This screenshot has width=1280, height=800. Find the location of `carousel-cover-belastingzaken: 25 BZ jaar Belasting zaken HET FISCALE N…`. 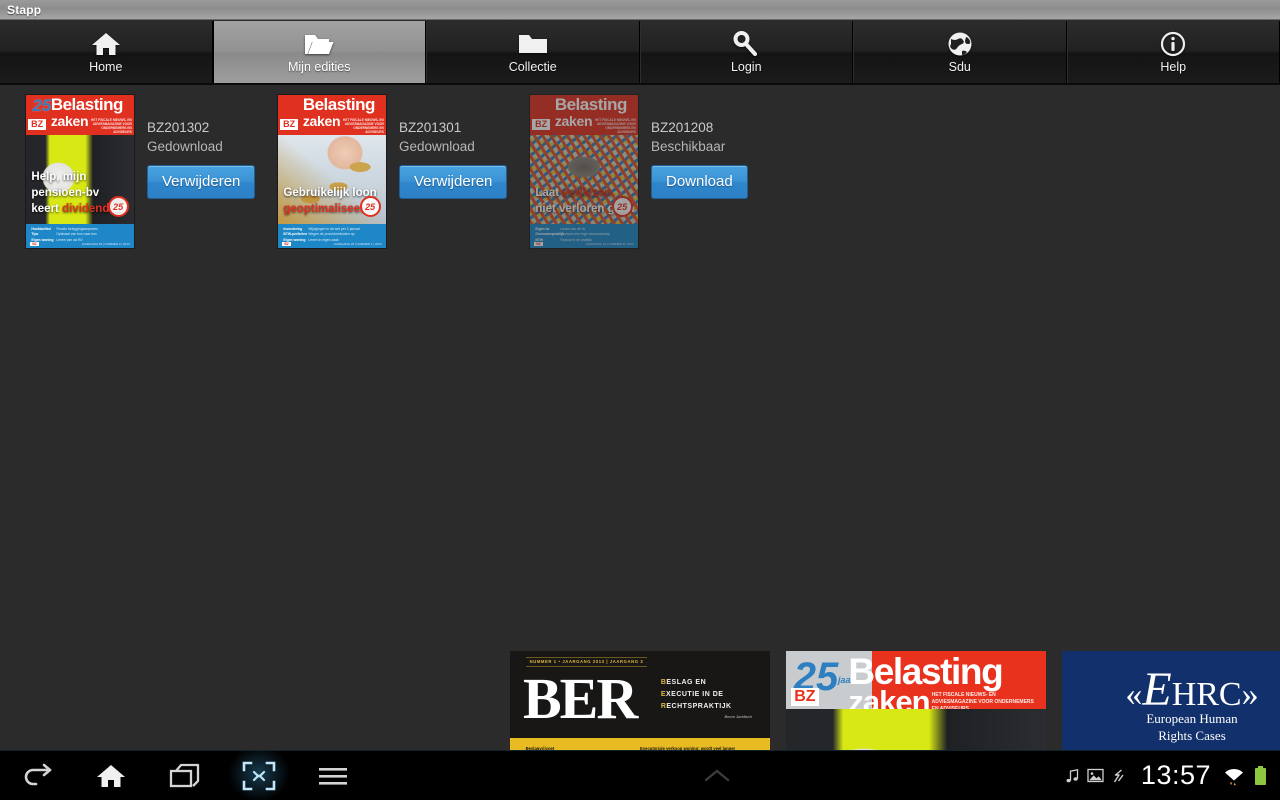

carousel-cover-belastingzaken: 25 BZ jaar Belasting zaken HET FISCALE N… is located at coordinates (916, 700).